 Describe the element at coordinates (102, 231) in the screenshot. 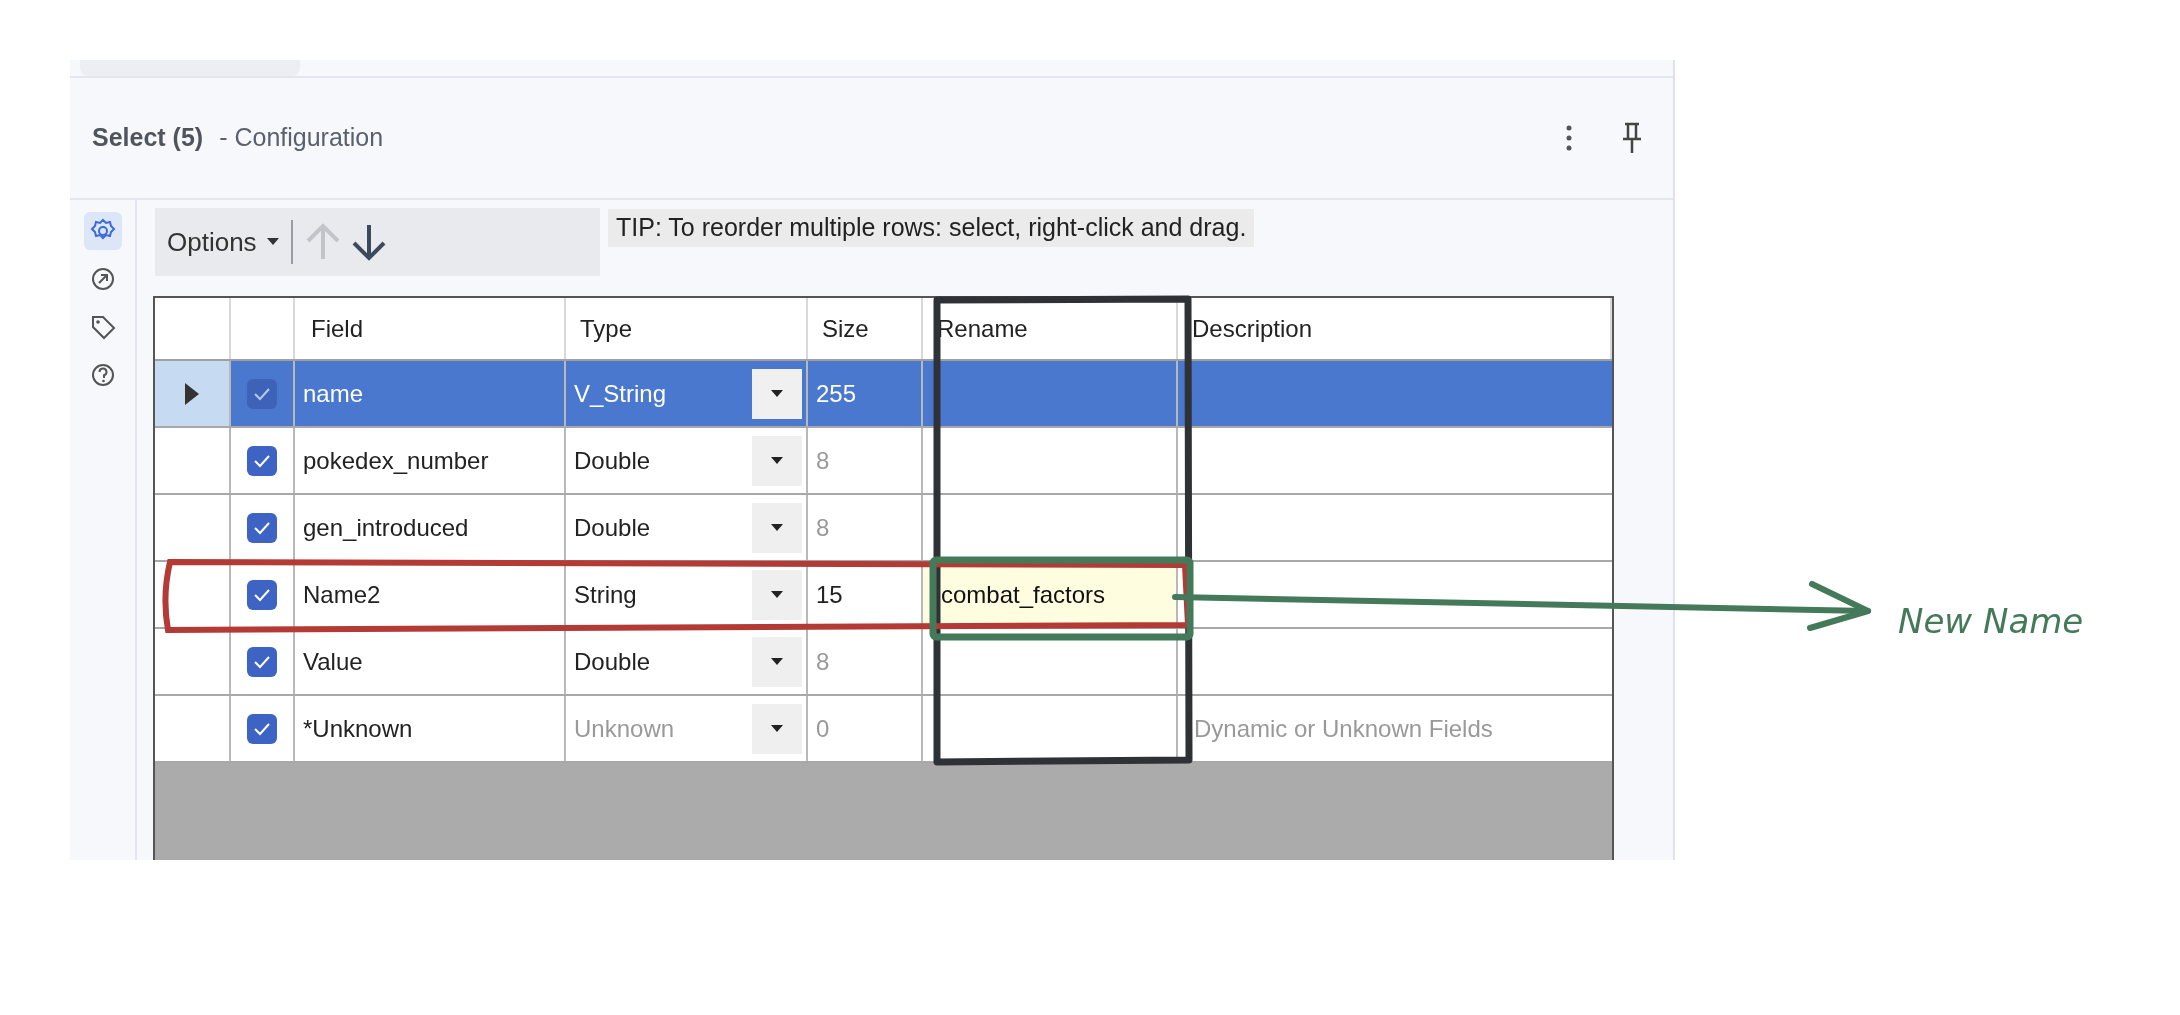

I see `gear-icon` at that location.